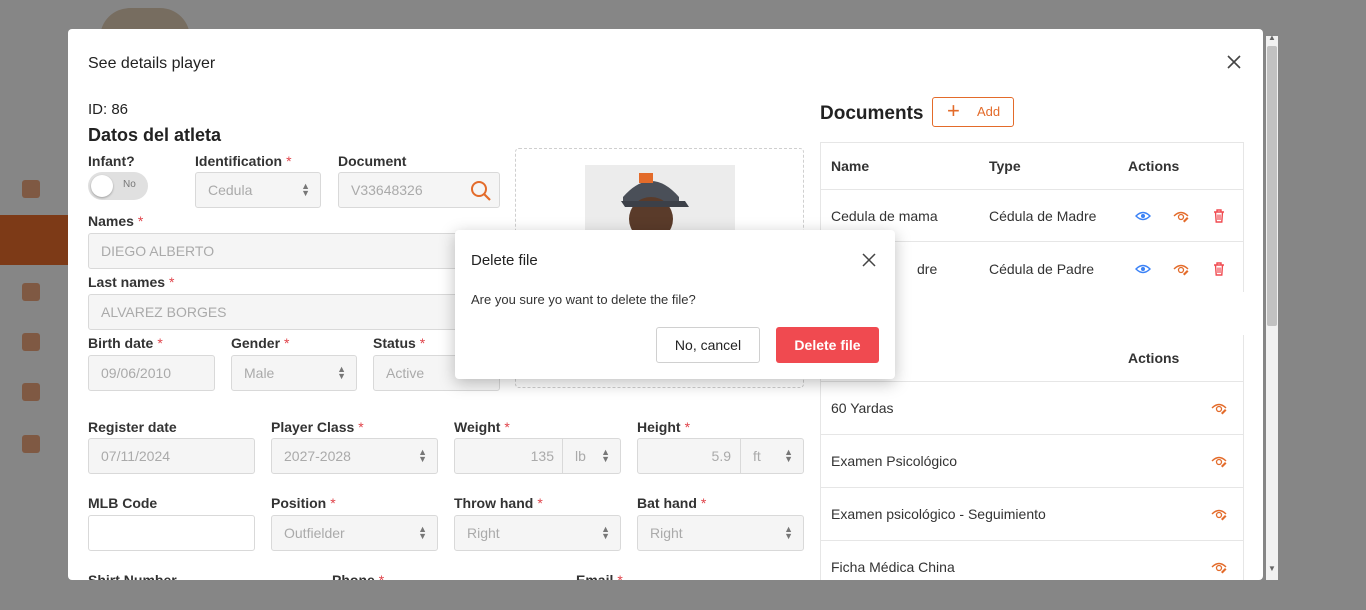 The image size is (1366, 610). Describe the element at coordinates (230, 190) in the screenshot. I see `identification-value: Cedula` at that location.